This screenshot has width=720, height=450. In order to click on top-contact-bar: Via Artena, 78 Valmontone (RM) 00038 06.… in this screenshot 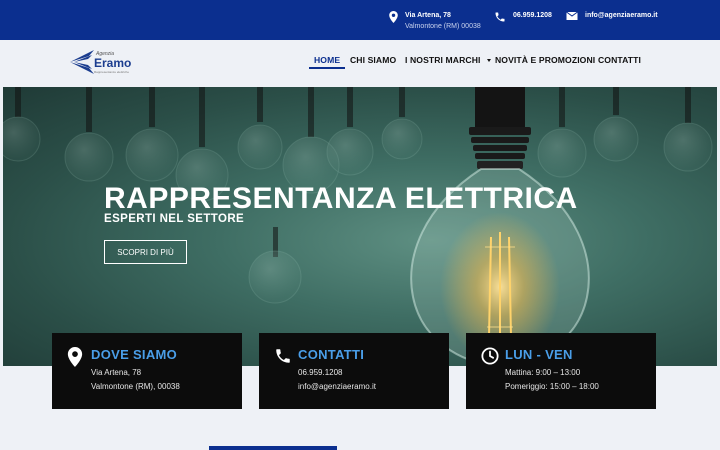, I will do `click(360, 20)`.